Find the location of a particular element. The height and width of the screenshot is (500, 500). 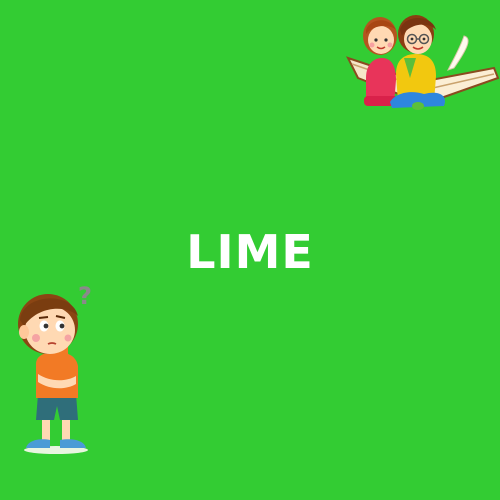

thinking-boy-illustration: ? is located at coordinates (52, 369).